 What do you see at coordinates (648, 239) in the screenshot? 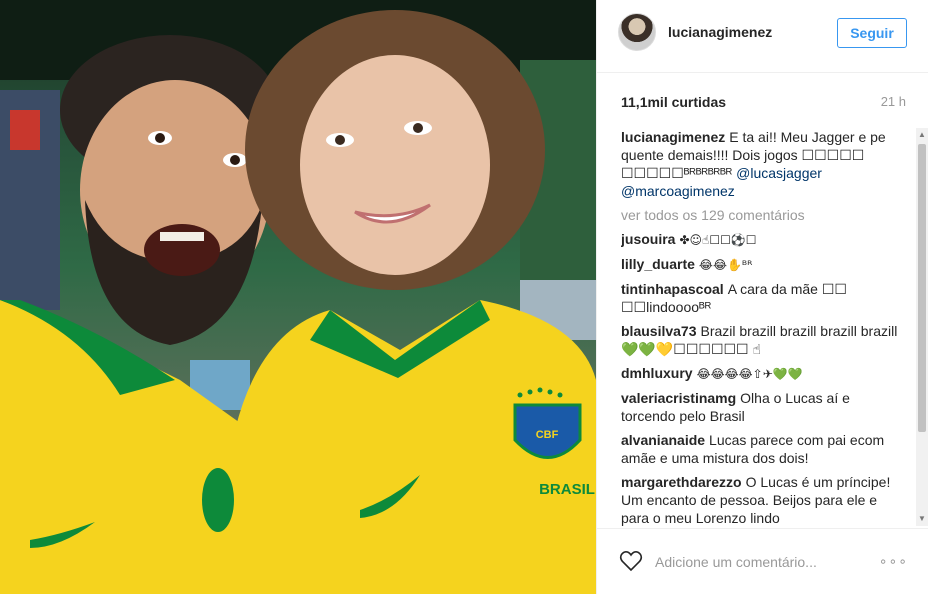
I see `comment-username: jusouira` at bounding box center [648, 239].